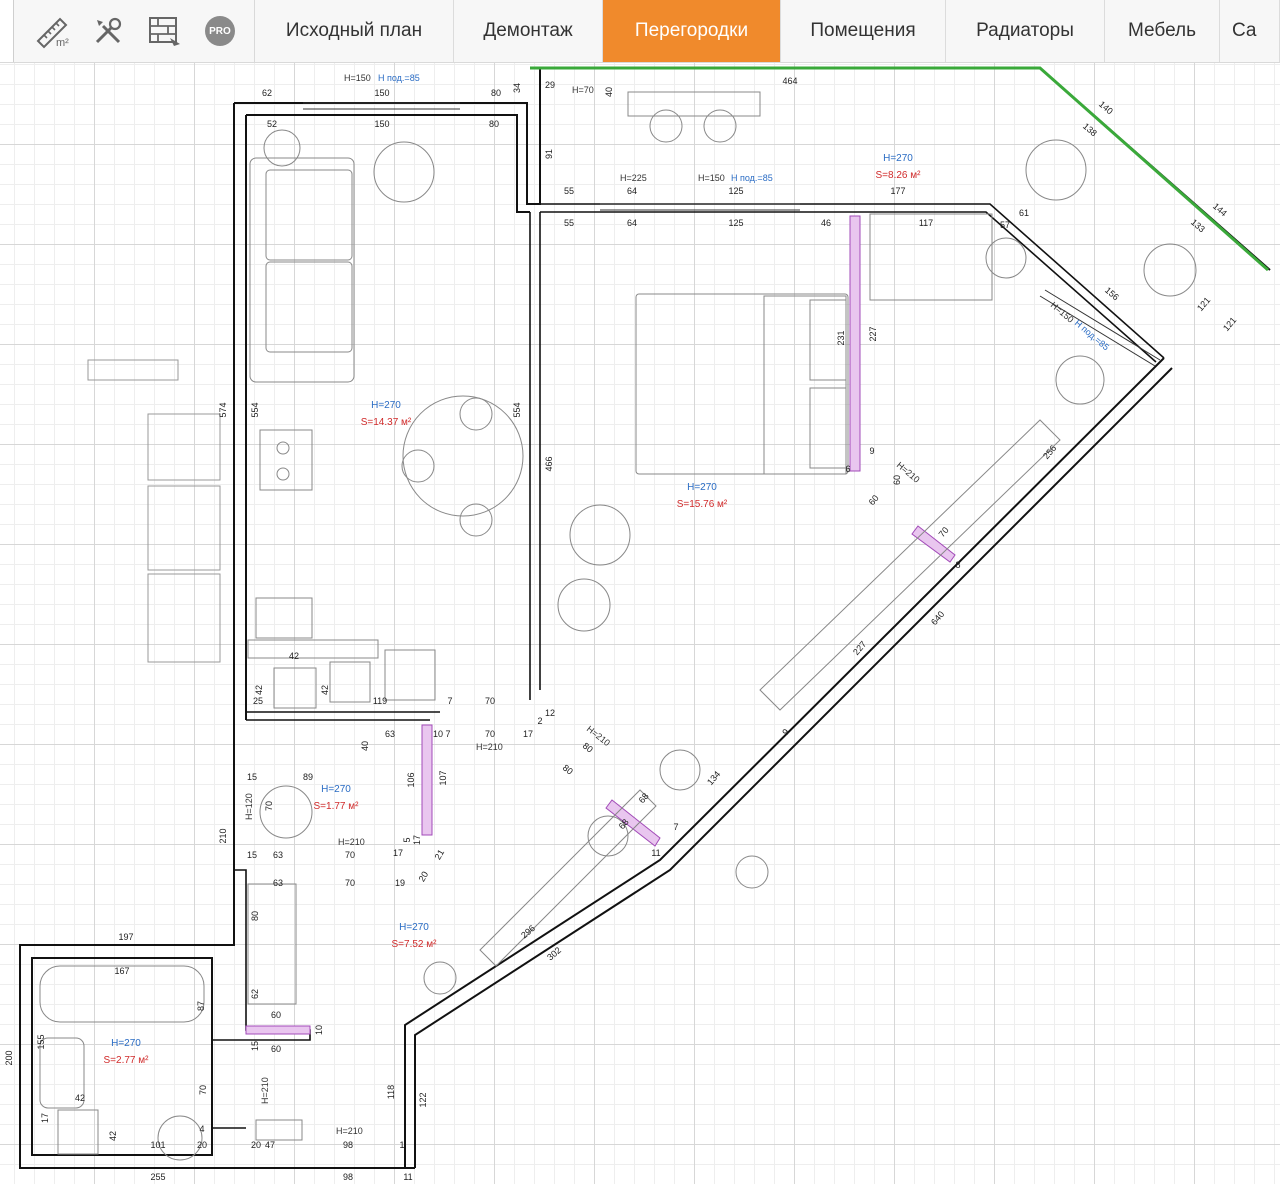 Image resolution: width=1280 pixels, height=1184 pixels. I want to click on room-kitchen-area: S=14.37 м², so click(386, 422).